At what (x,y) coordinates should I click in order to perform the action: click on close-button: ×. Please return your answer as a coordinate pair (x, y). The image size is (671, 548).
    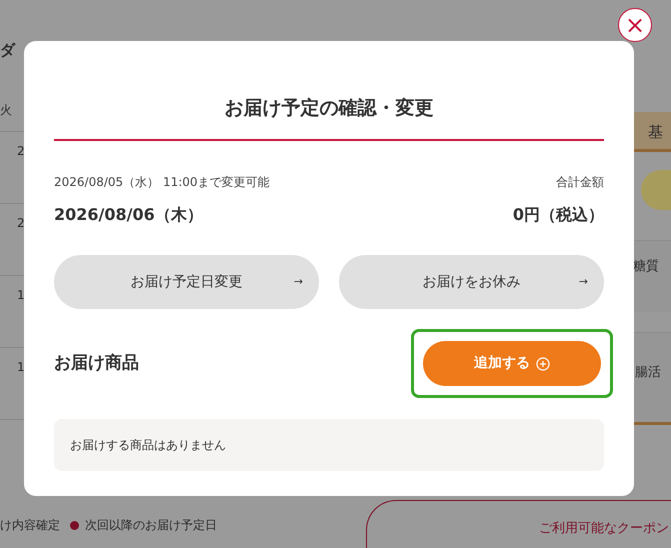
    Looking at the image, I should click on (635, 25).